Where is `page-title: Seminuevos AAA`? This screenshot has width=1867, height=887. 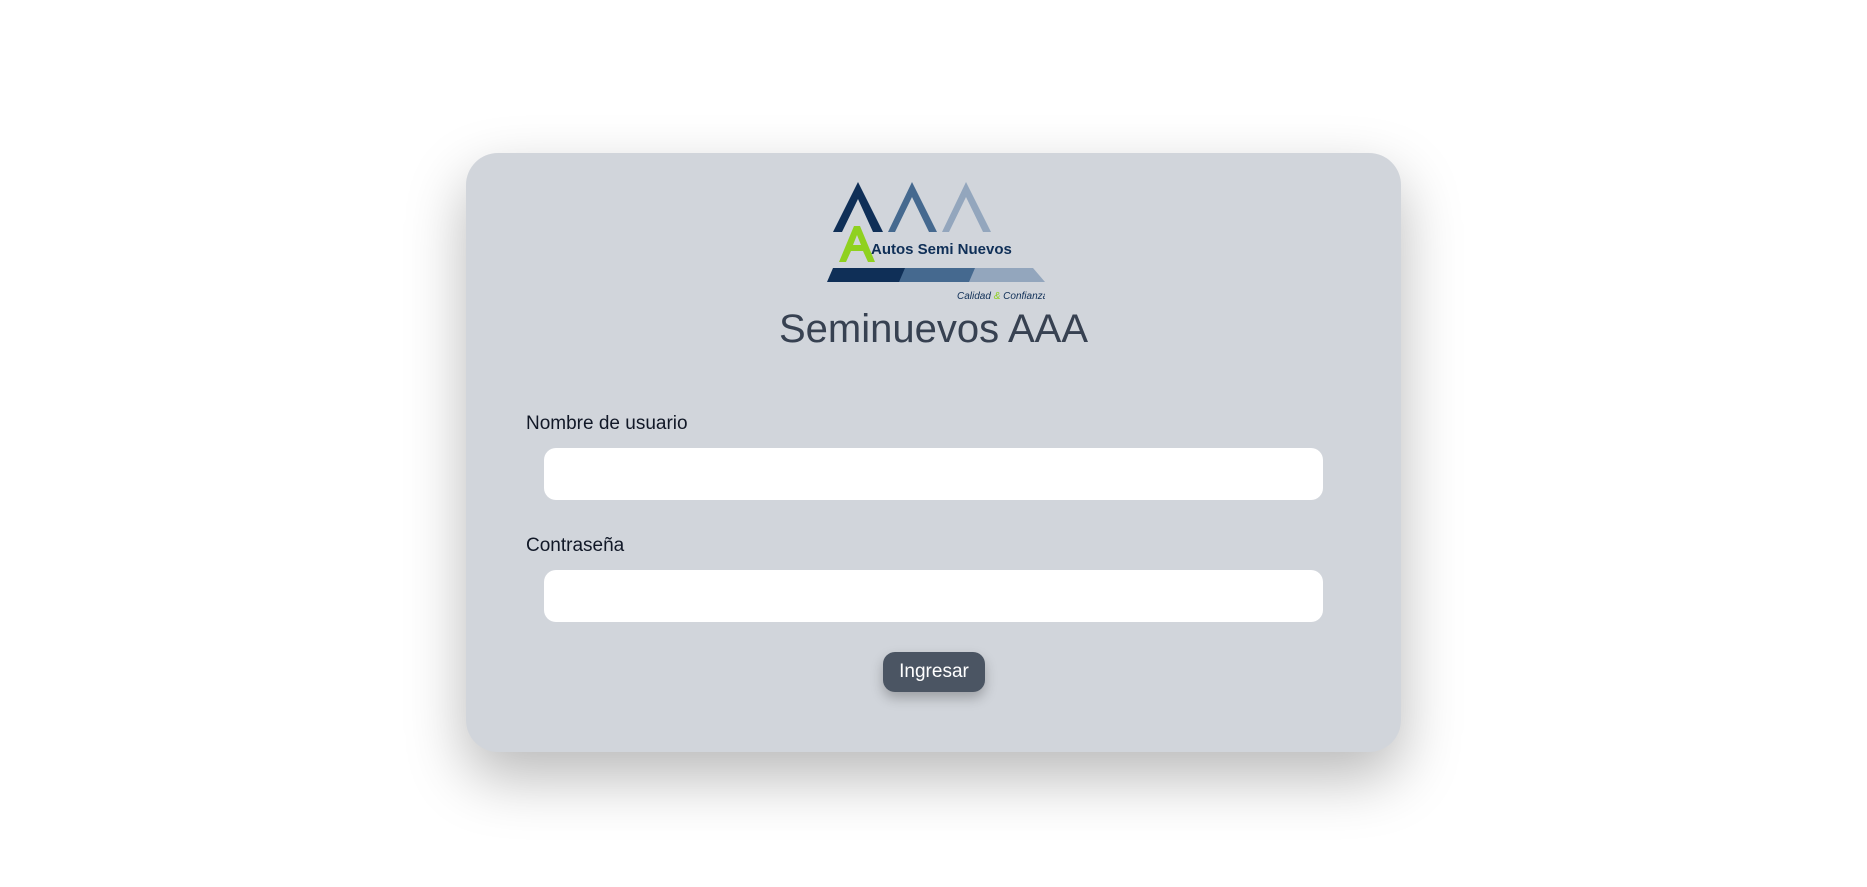 page-title: Seminuevos AAA is located at coordinates (933, 329).